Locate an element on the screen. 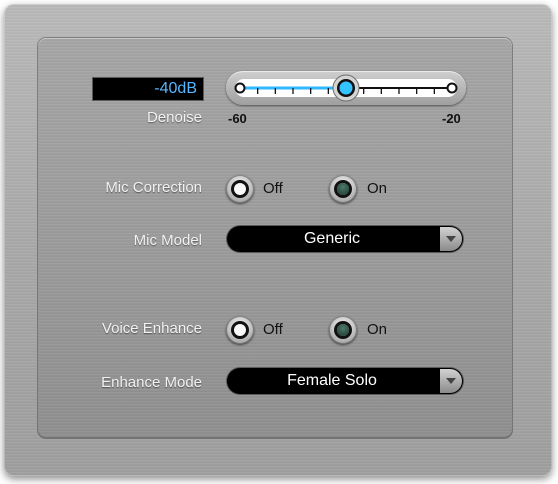  mic-correction-on-label: On is located at coordinates (377, 188).